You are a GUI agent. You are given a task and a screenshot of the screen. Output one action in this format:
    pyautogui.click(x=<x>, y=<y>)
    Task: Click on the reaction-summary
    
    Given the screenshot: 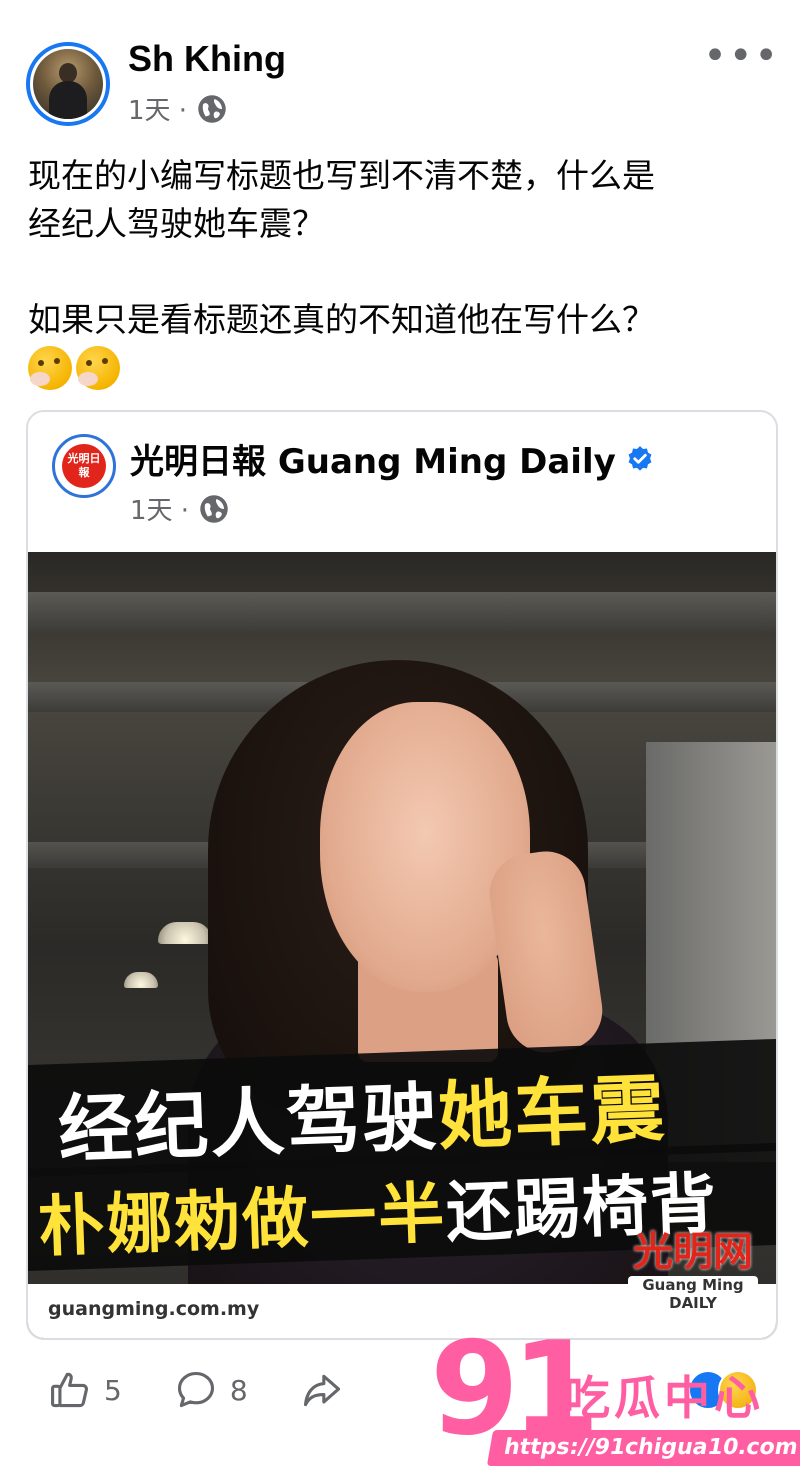 What is the action you would take?
    pyautogui.click(x=723, y=1390)
    